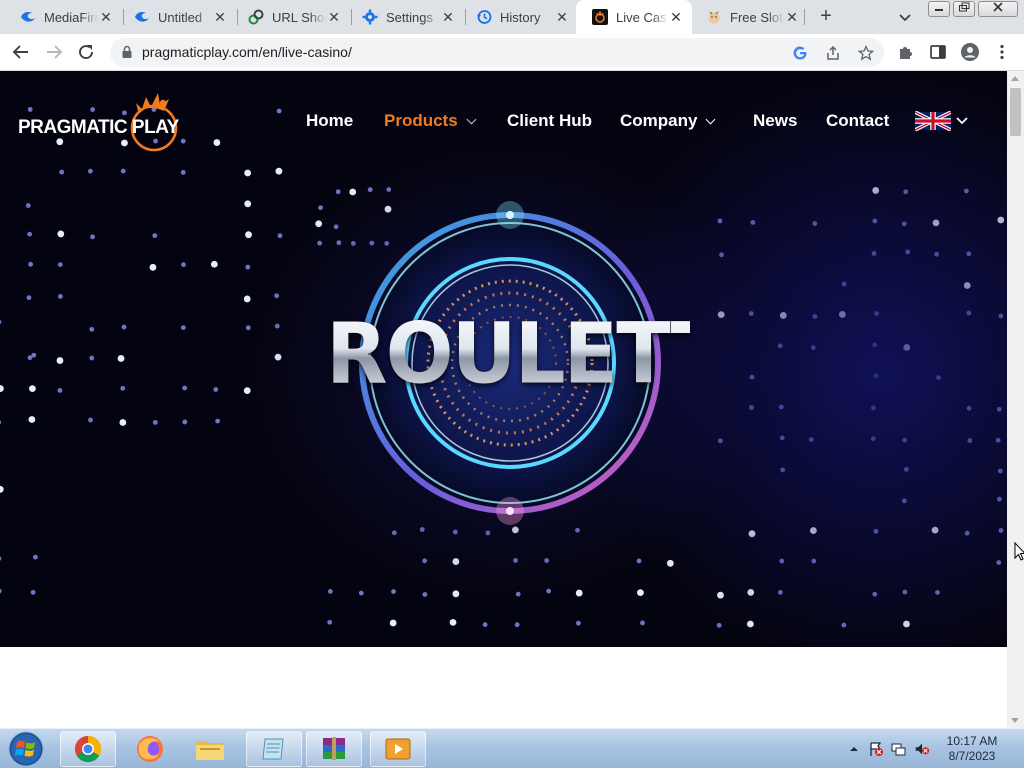 The height and width of the screenshot is (773, 1024). I want to click on tab-separator, so click(804, 17).